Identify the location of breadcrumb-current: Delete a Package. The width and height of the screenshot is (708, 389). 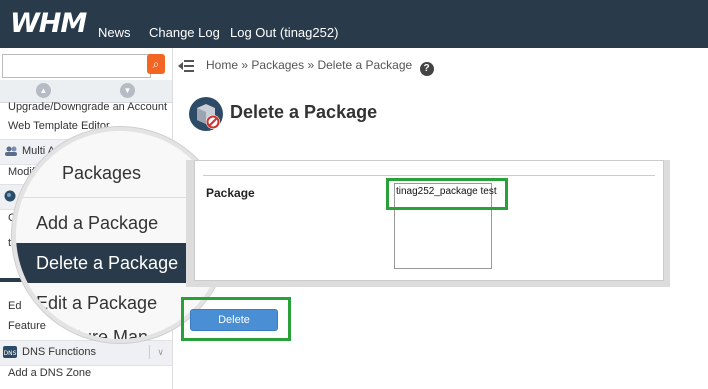
(365, 65).